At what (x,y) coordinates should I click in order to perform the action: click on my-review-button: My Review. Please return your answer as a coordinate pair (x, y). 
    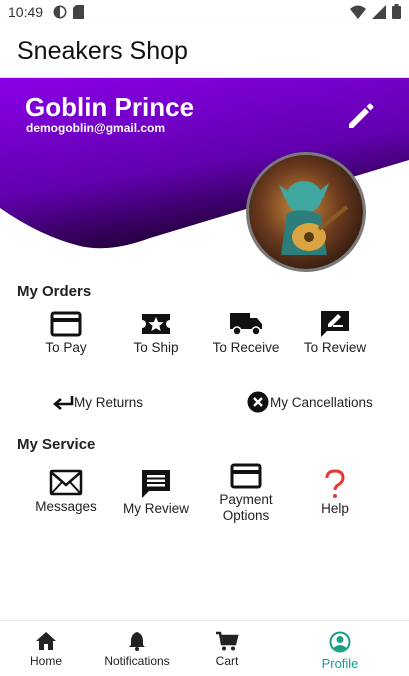
    Looking at the image, I should click on (156, 493).